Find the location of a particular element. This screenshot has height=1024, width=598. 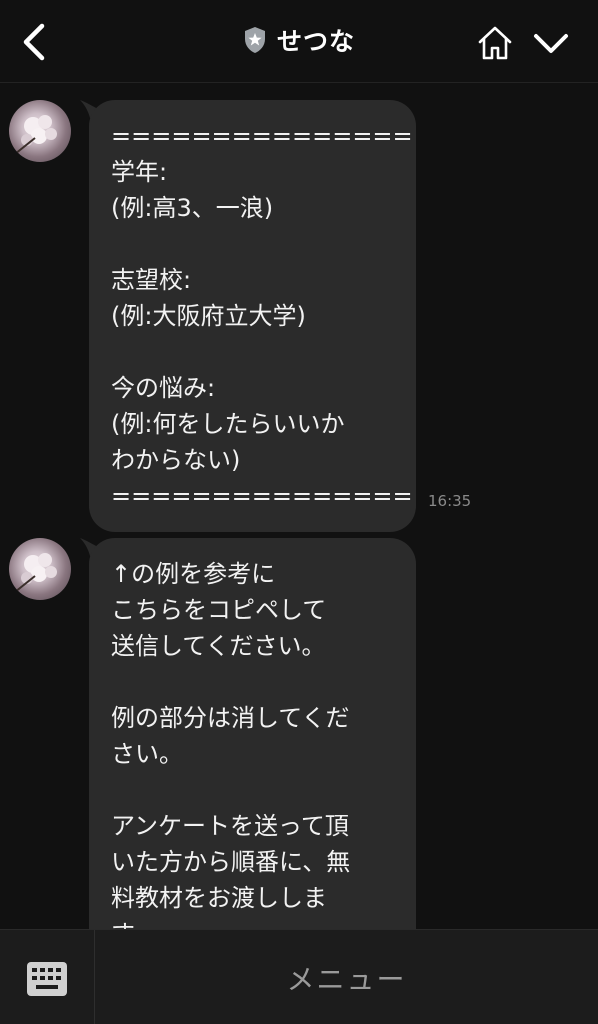

message-line: (例:高3、一浪) is located at coordinates (192, 208).